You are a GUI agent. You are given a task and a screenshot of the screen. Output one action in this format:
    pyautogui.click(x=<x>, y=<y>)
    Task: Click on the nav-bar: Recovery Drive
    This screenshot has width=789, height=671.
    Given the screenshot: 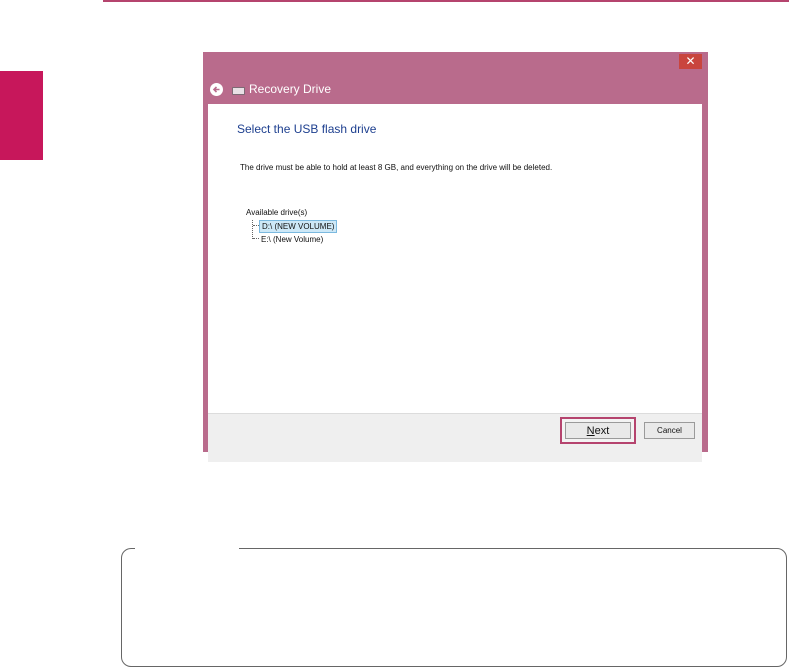 What is the action you would take?
    pyautogui.click(x=455, y=89)
    